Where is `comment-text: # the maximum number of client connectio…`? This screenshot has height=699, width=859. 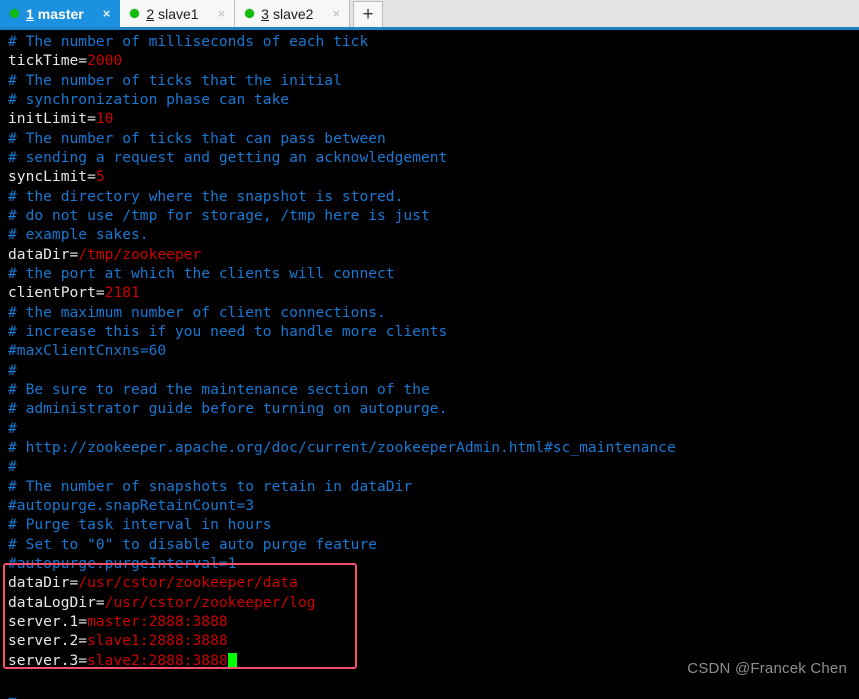 comment-text: # the maximum number of client connectio… is located at coordinates (197, 312).